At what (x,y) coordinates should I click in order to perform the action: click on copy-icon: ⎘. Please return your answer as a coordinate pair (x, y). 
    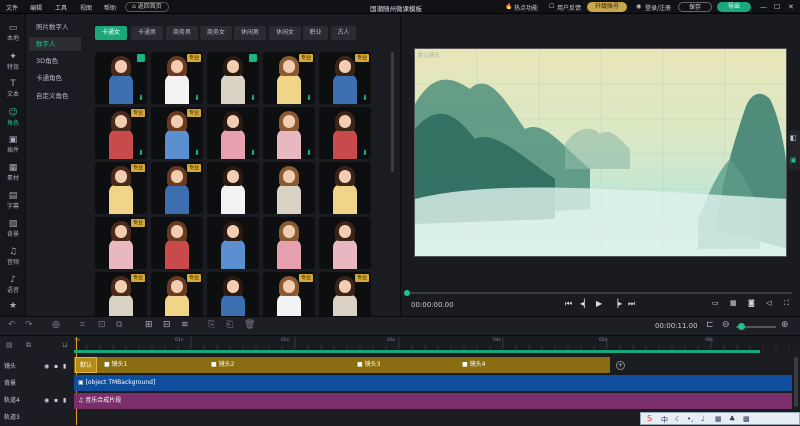
    Looking at the image, I should click on (211, 325).